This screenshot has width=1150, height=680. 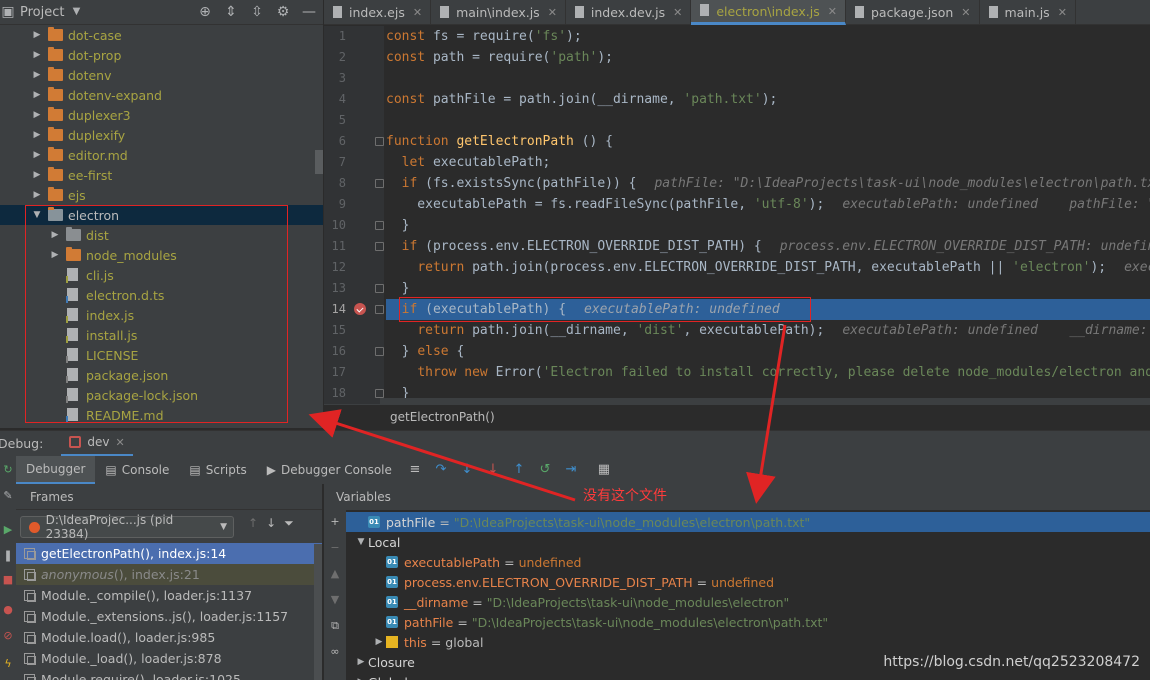 I want to click on tree-scrollbar, so click(x=319, y=162).